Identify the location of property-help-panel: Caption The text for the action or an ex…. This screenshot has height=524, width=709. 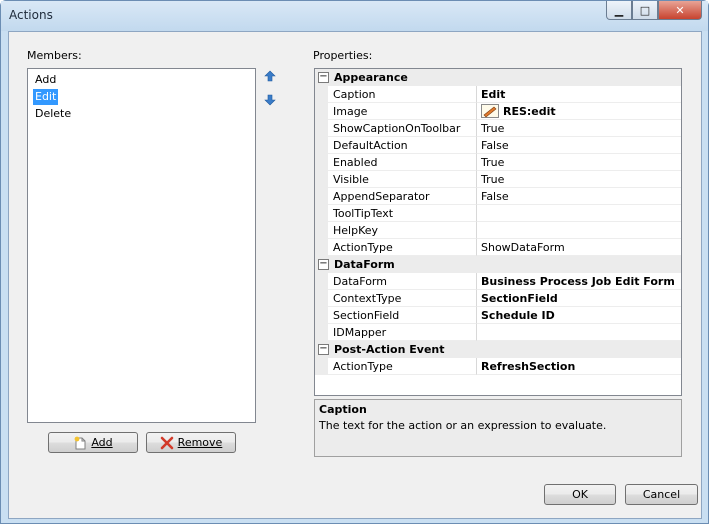
(498, 428).